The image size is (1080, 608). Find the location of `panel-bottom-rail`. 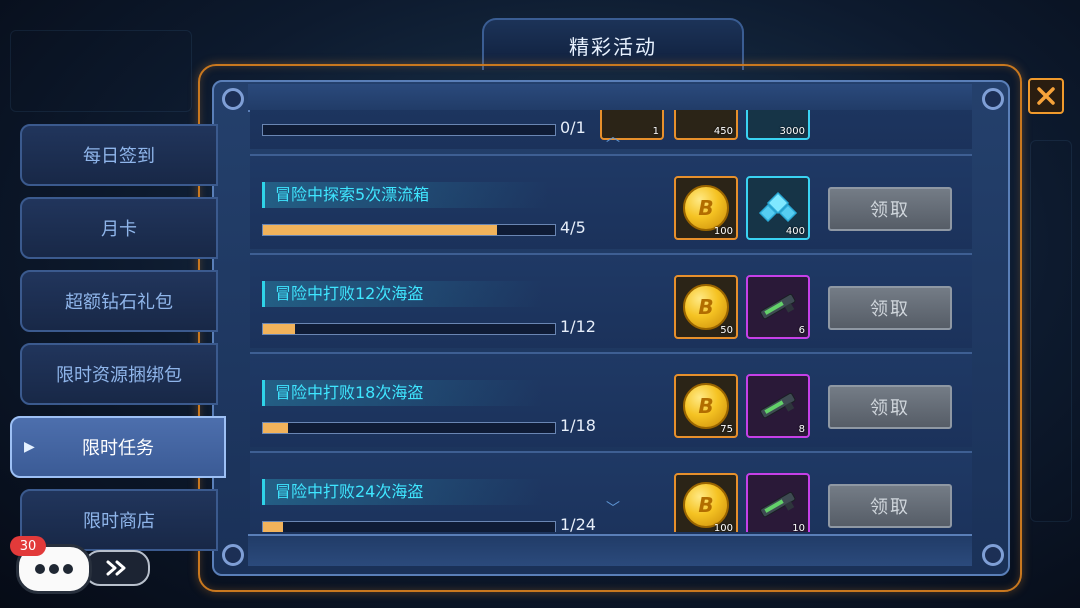

panel-bottom-rail is located at coordinates (610, 550).